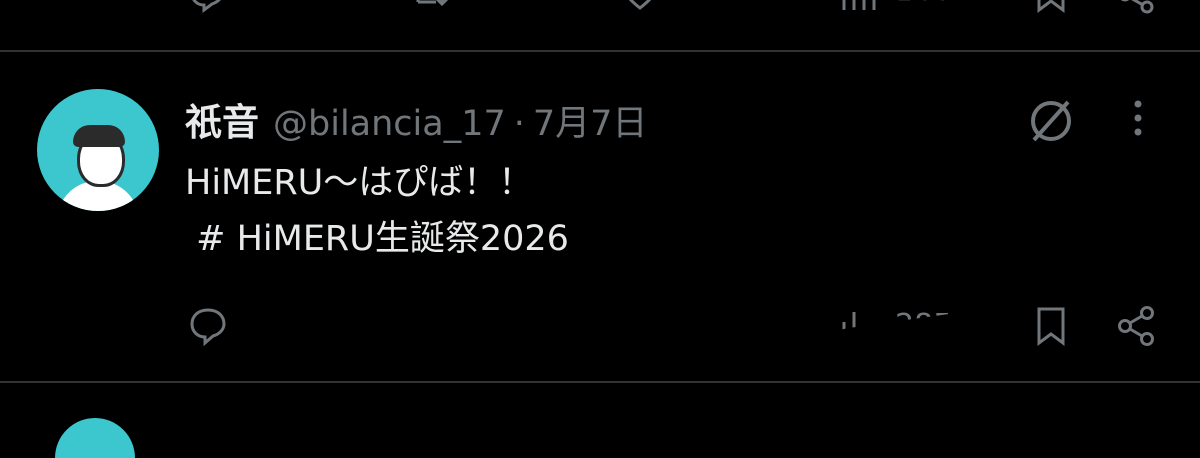  Describe the element at coordinates (377, 211) in the screenshot. I see `tweet-text: HiMERU〜はぴば！！ # HiMERU生誕祭2026` at that location.